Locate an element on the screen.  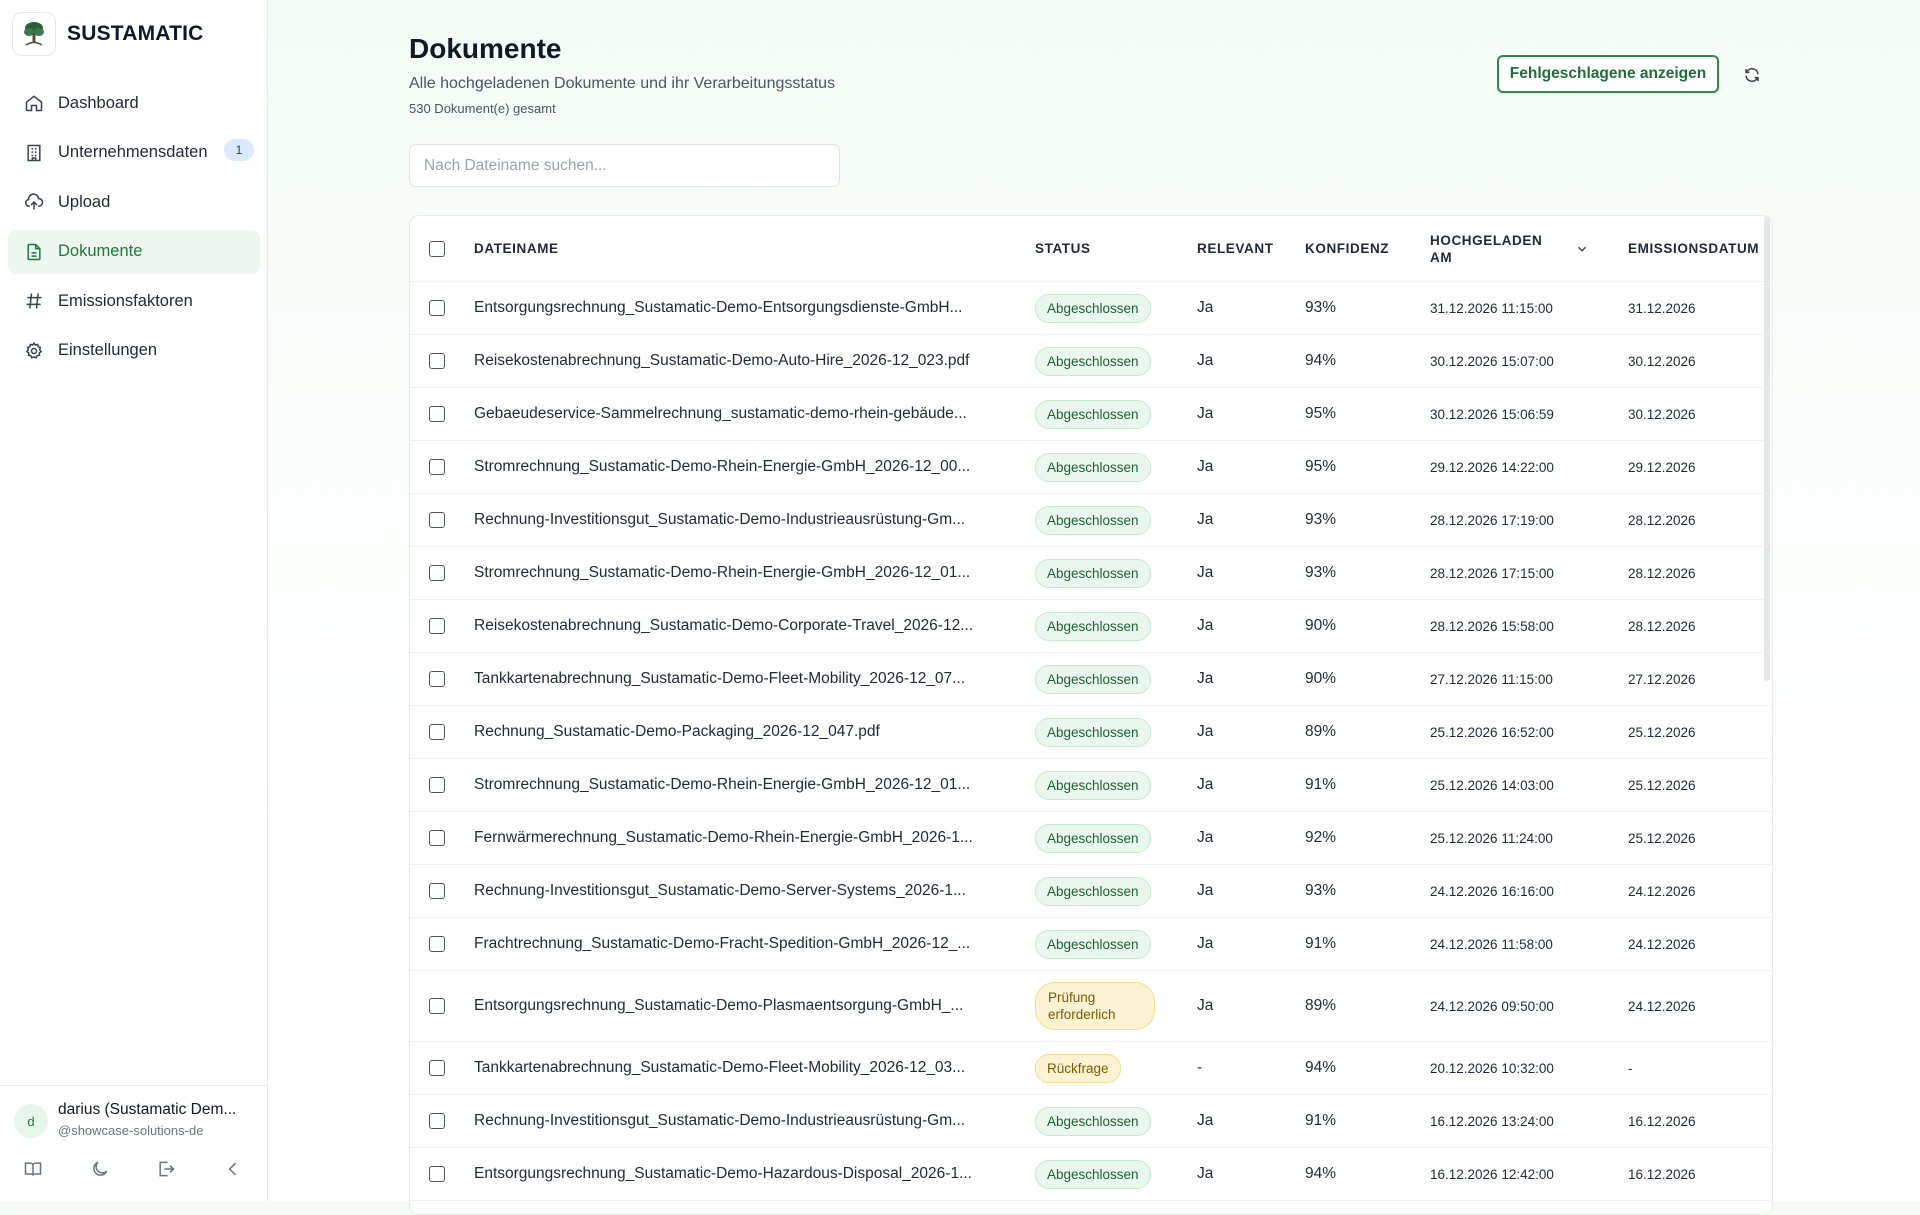
sidebar-item-dokumente: Dokumente is located at coordinates (134, 251).